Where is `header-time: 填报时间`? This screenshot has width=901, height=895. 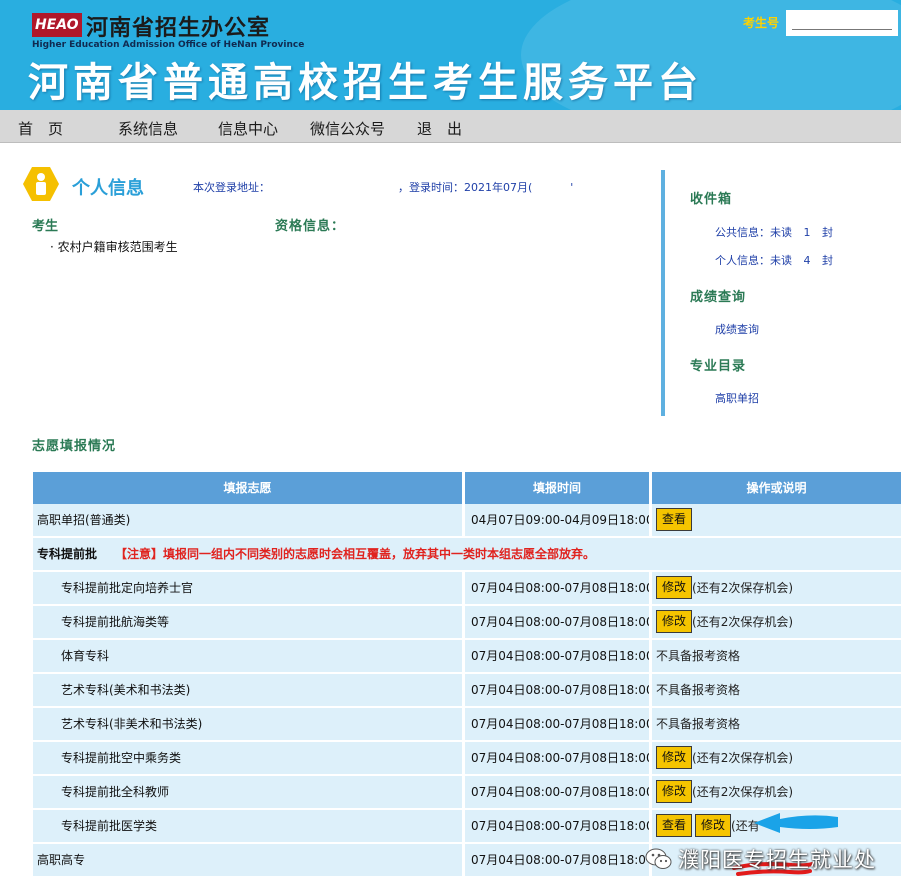
header-time: 填报时间 is located at coordinates (557, 488).